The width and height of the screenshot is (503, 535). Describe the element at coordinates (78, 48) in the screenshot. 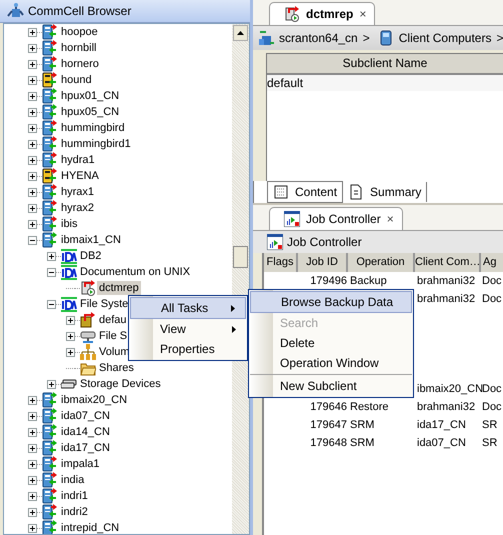

I see `tree-item: hornbill` at that location.